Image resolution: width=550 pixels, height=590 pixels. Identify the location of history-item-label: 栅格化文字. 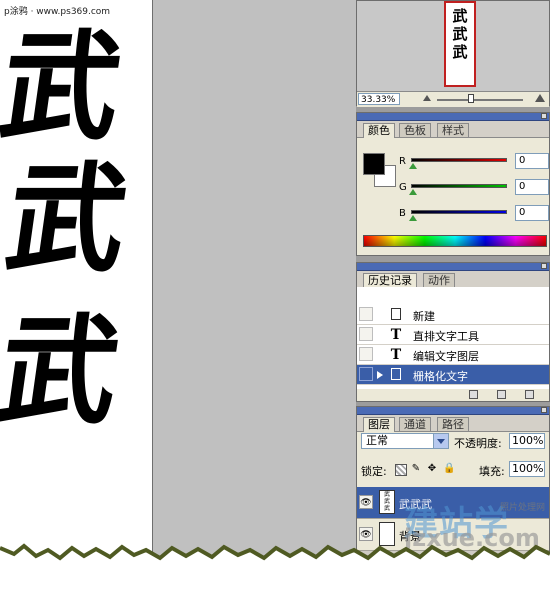
(440, 376).